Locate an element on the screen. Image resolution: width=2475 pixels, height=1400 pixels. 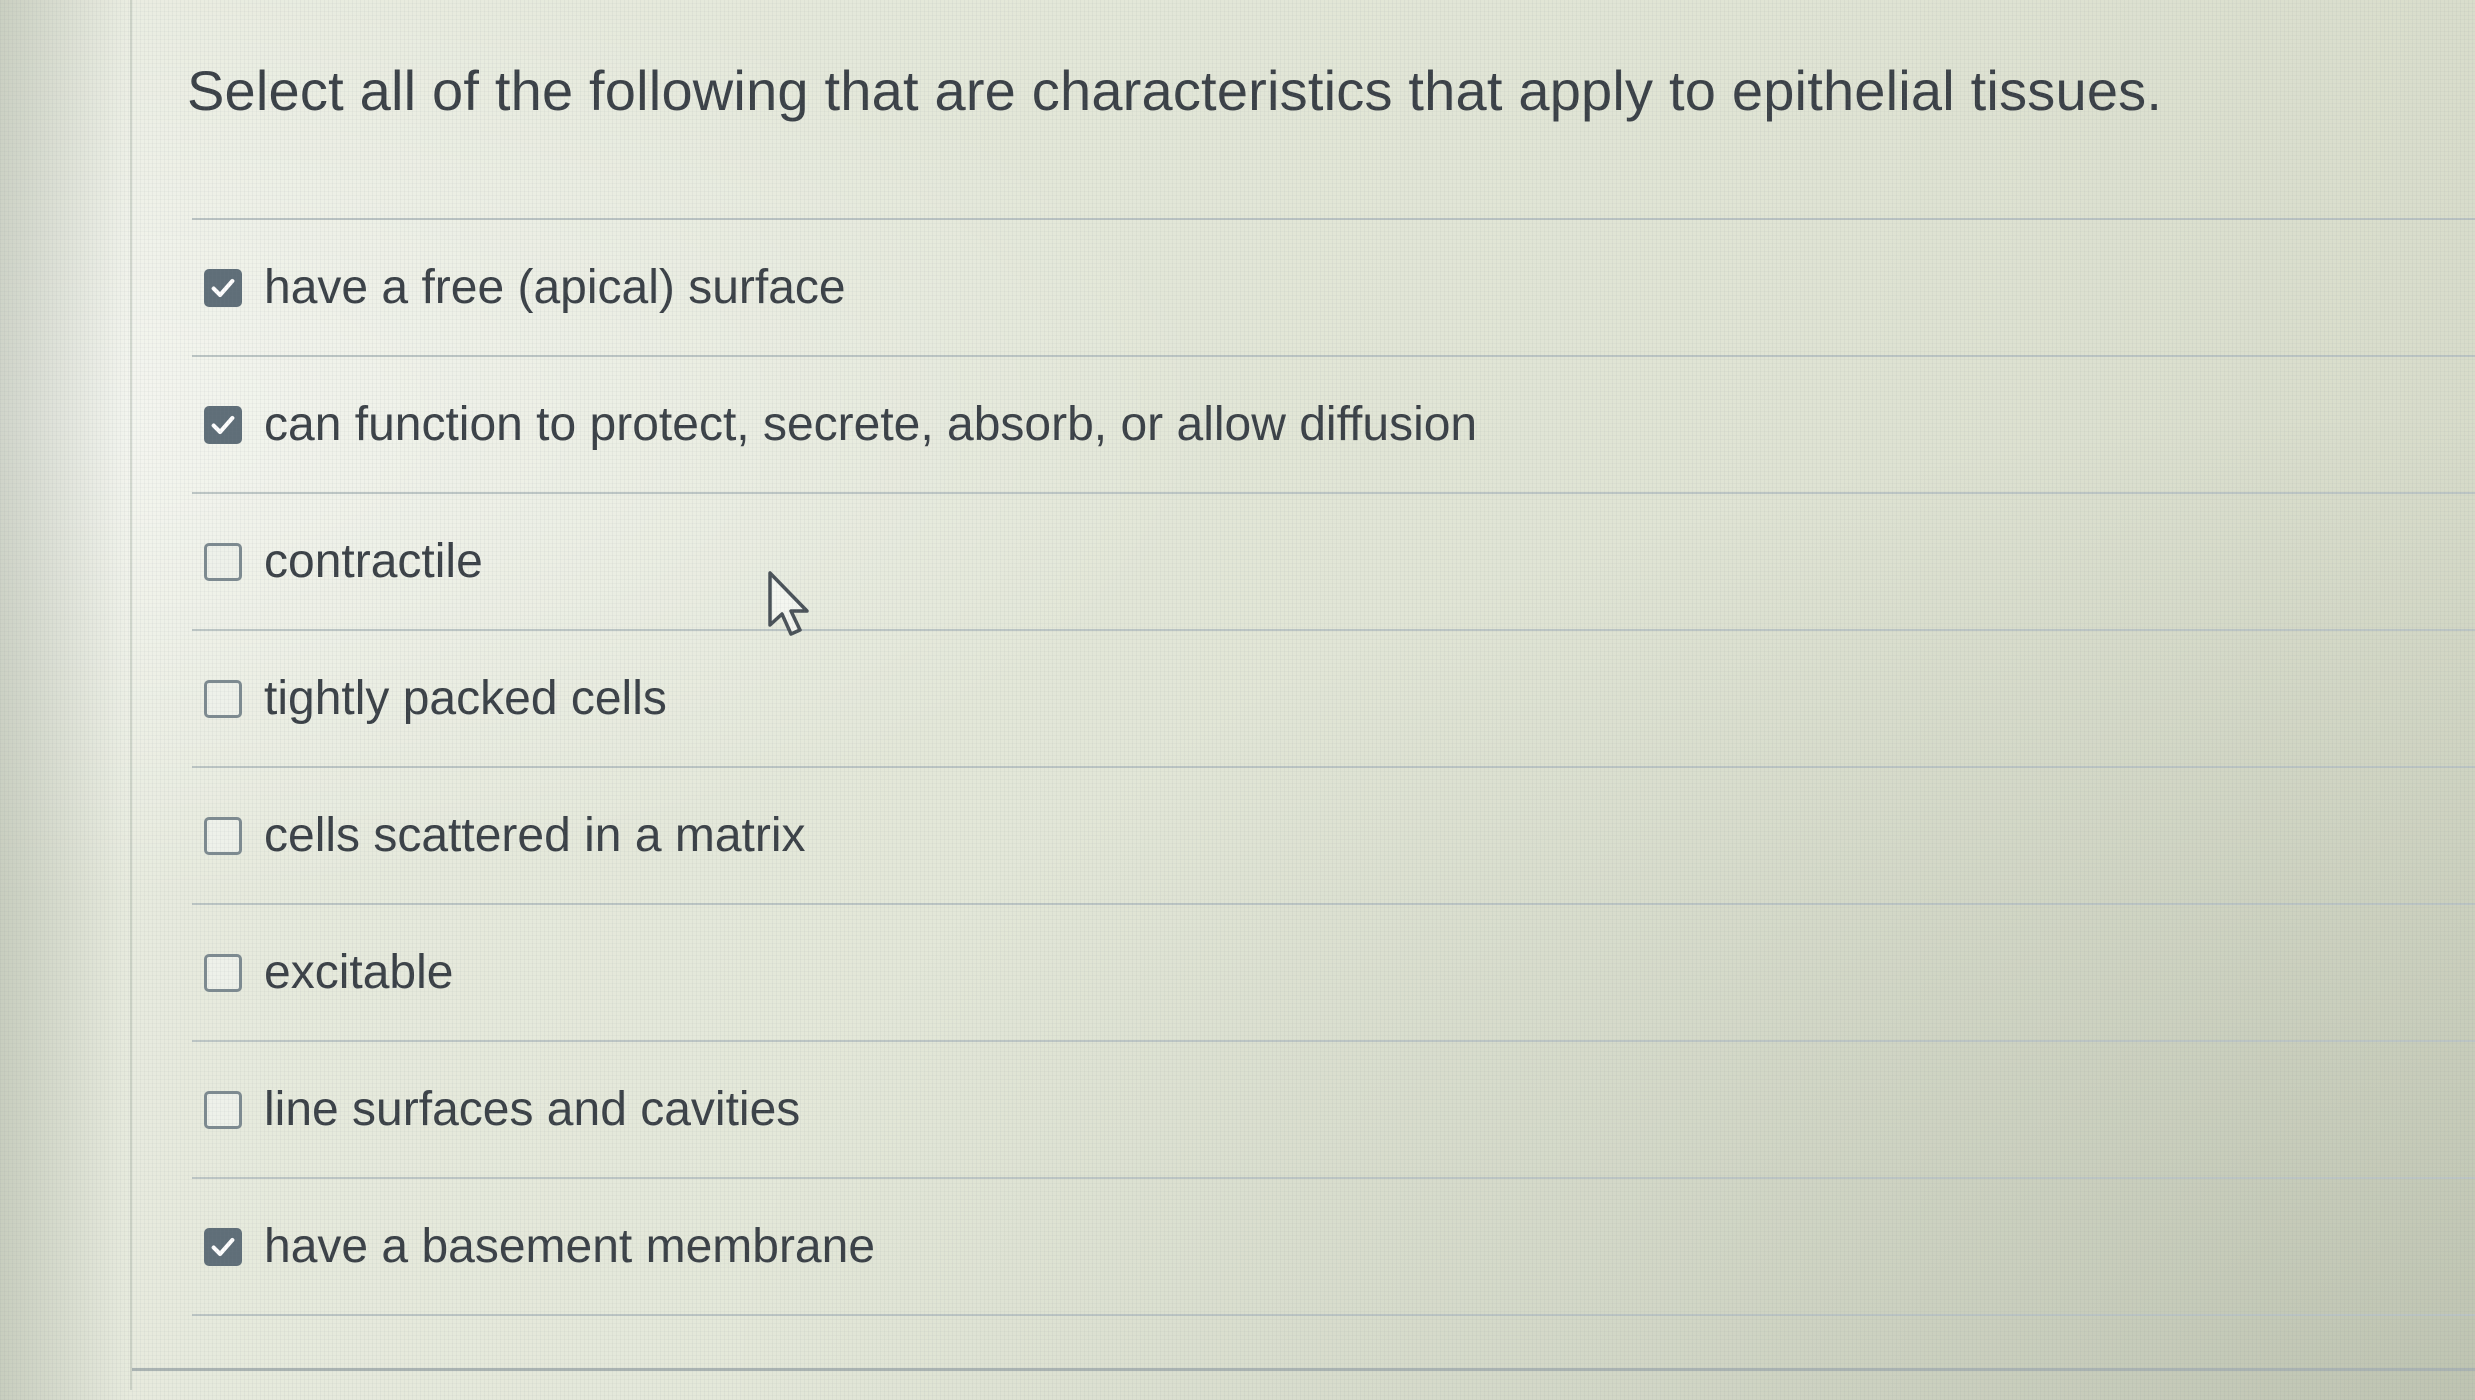
option-row: tightly packed cells is located at coordinates (1333, 699).